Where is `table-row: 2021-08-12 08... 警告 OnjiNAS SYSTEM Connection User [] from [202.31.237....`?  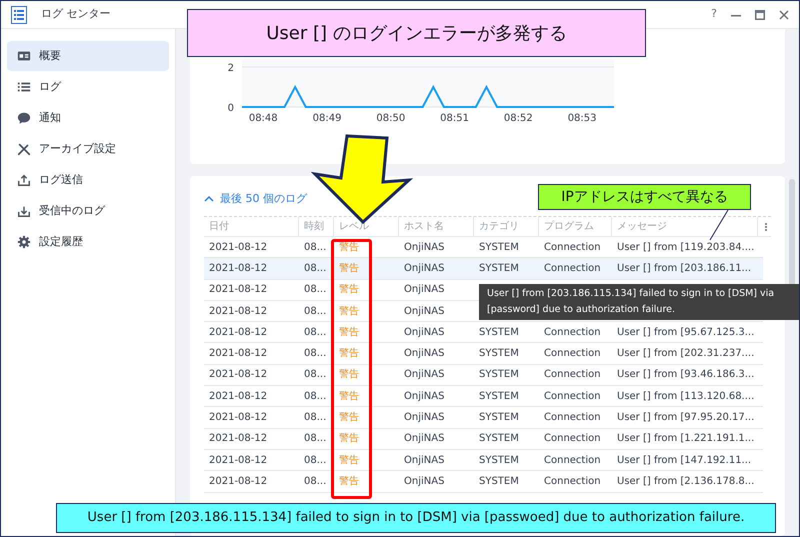 table-row: 2021-08-12 08... 警告 OnjiNAS SYSTEM Connection User [] from [202.31.237.... is located at coordinates (483, 354).